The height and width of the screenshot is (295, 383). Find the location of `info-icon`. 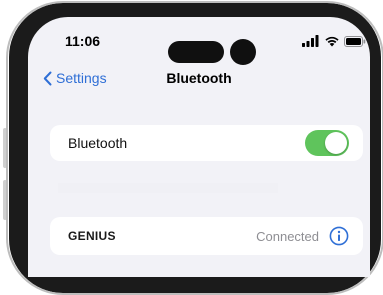

info-icon is located at coordinates (339, 236).